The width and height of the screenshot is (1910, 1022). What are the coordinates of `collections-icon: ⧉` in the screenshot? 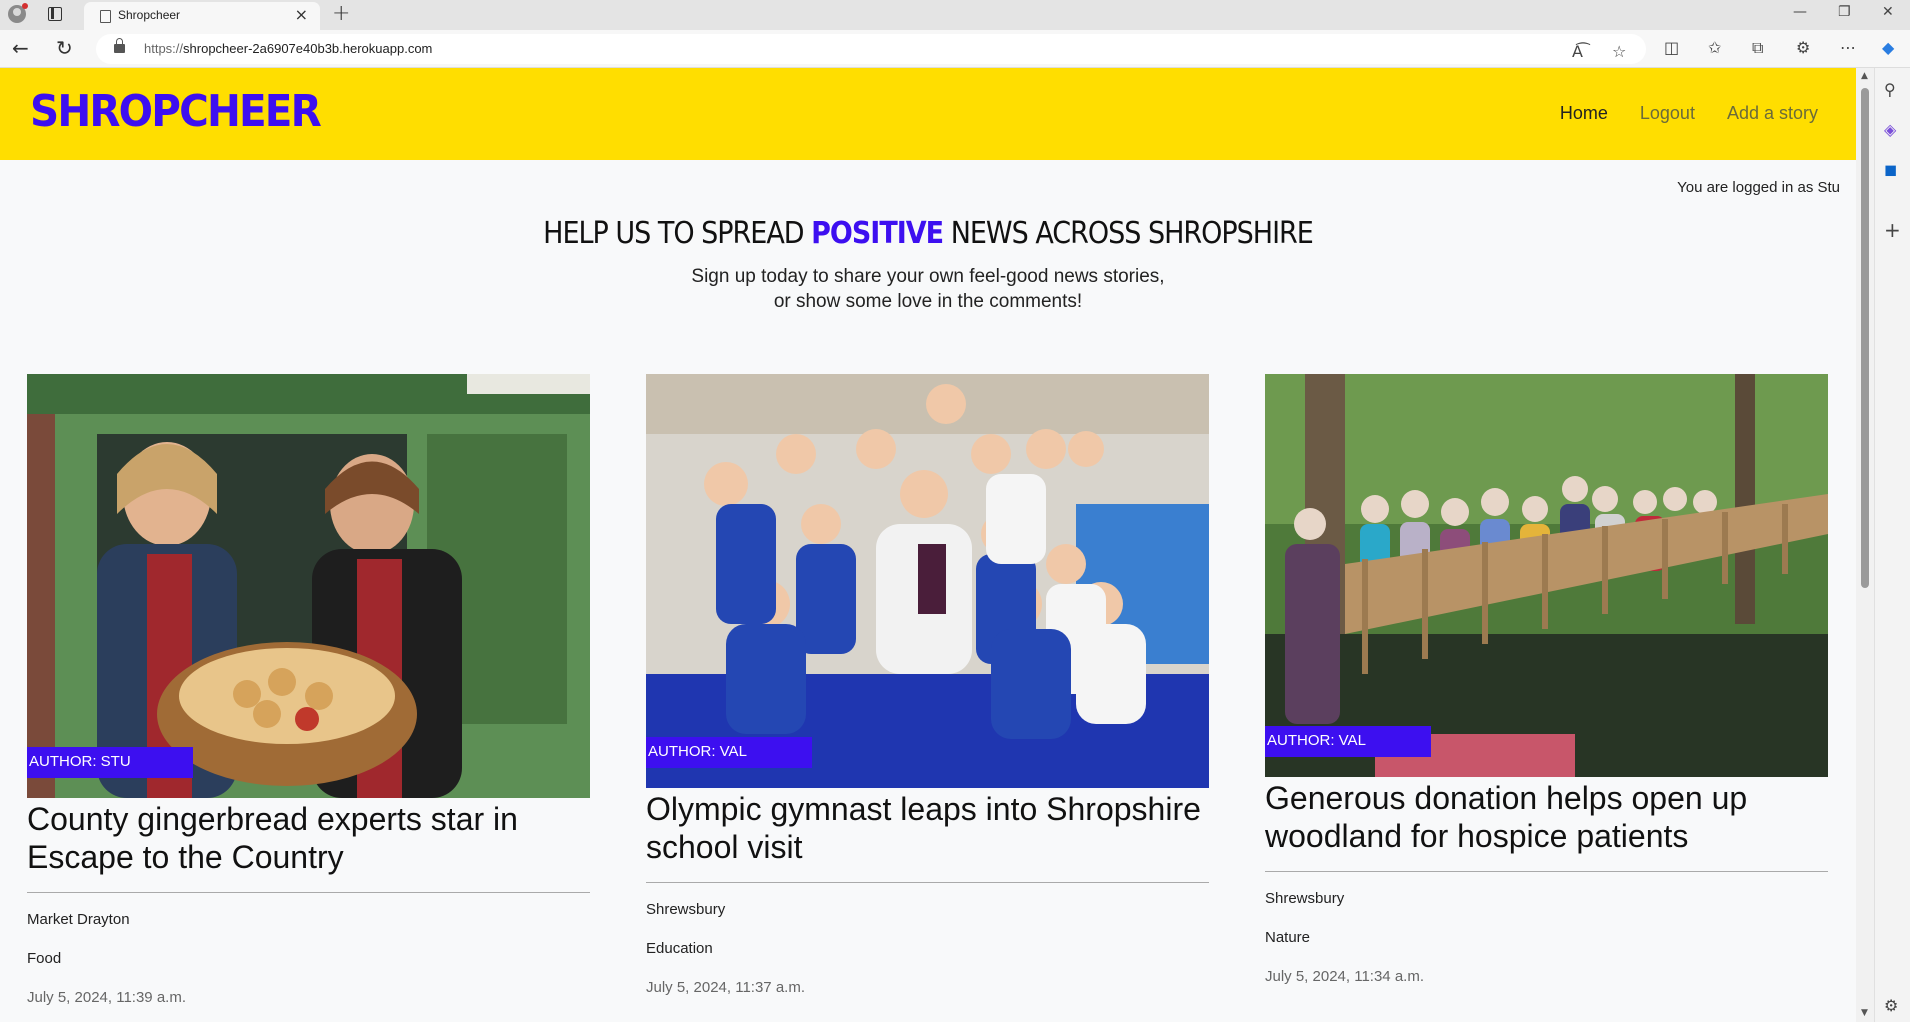 It's located at (1757, 48).